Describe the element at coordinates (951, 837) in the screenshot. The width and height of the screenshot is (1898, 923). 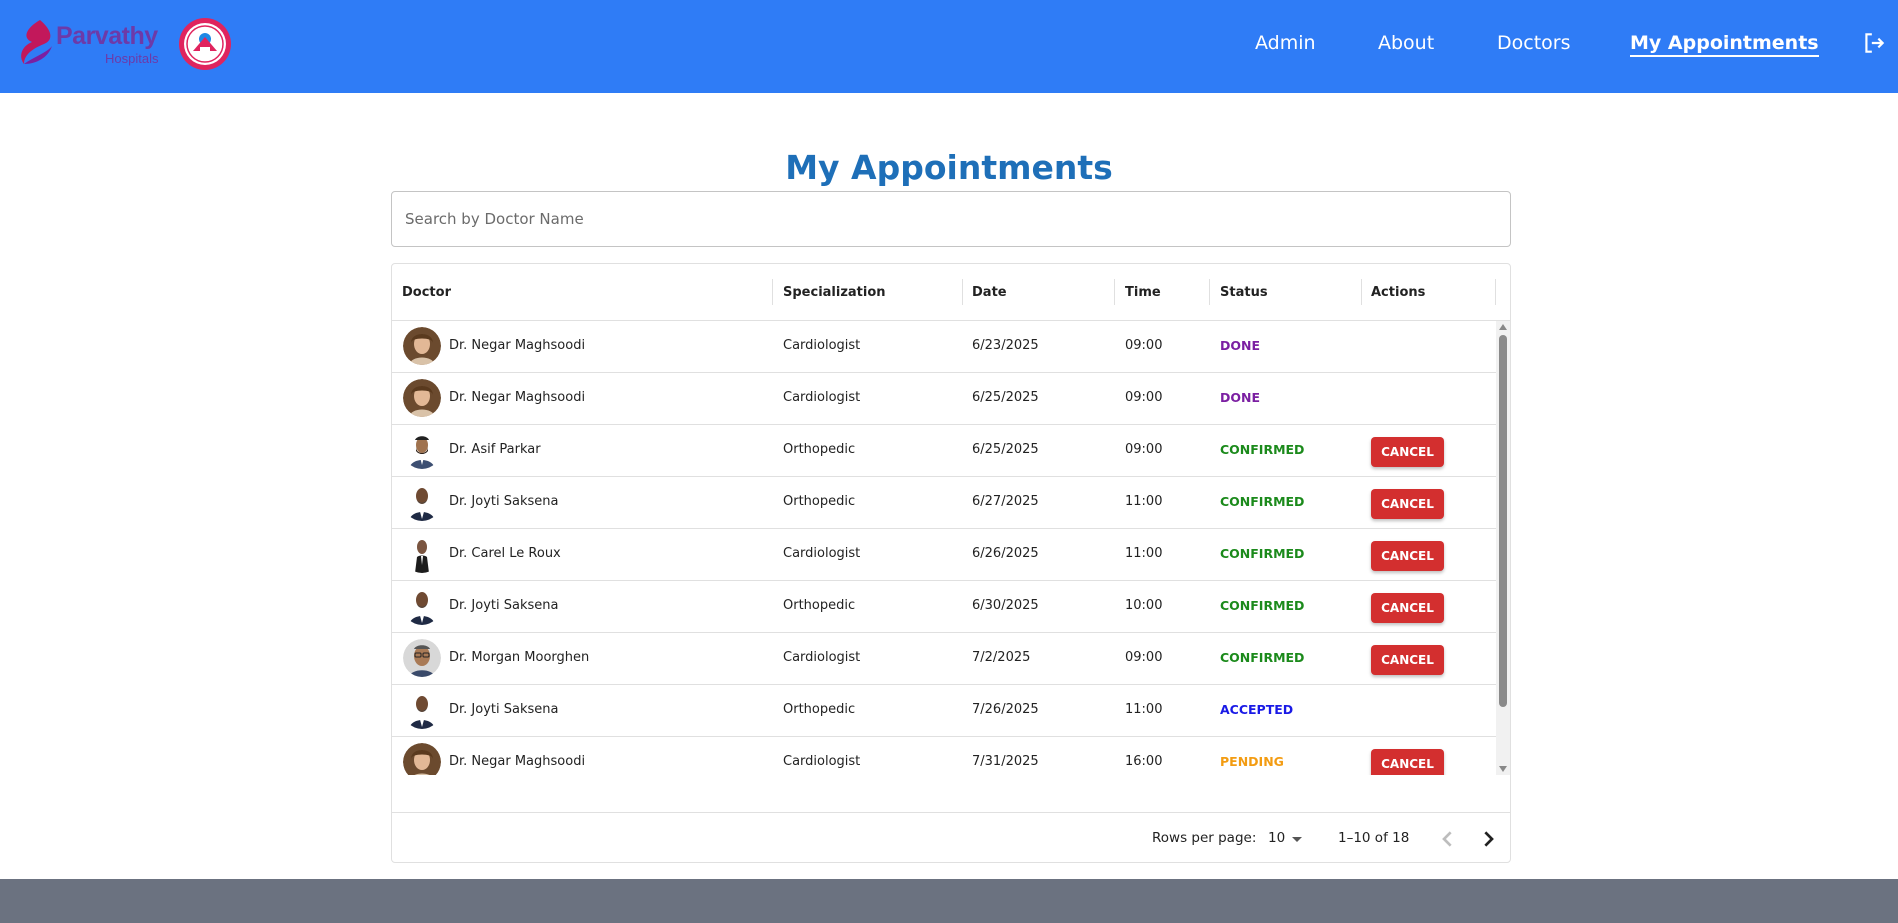
I see `table-pagination: Rows per page: 10 1–10 of 18` at that location.